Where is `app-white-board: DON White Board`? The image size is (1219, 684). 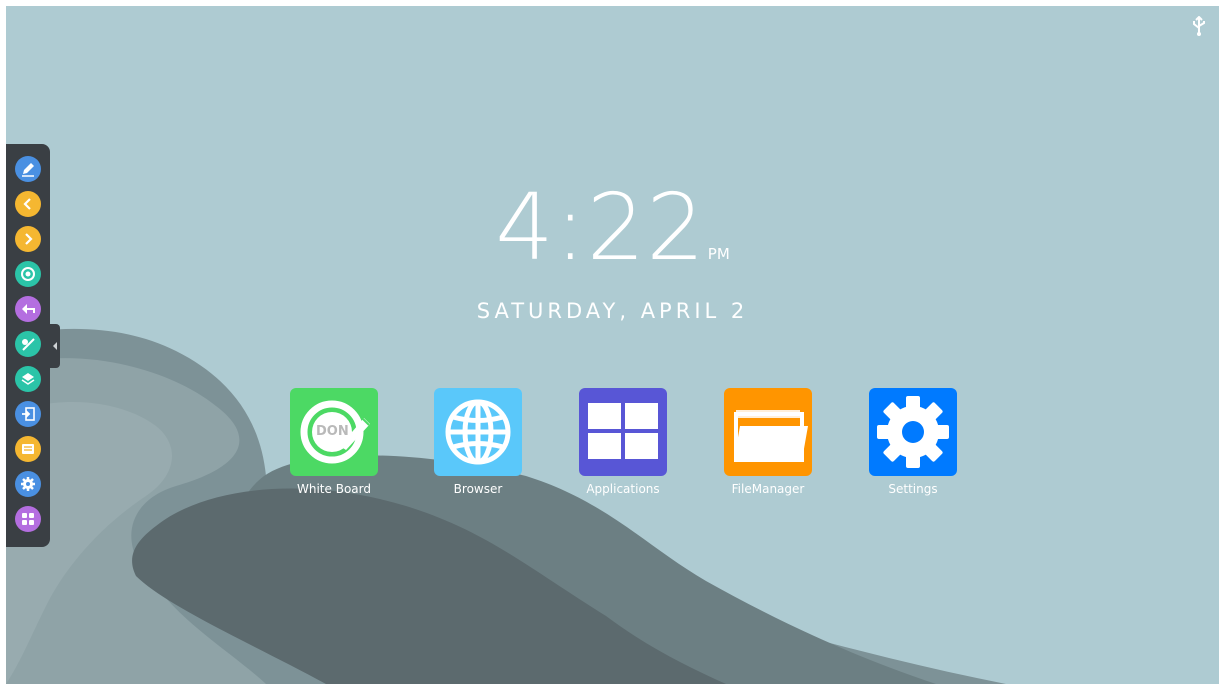
app-white-board: DON White Board is located at coordinates (334, 442).